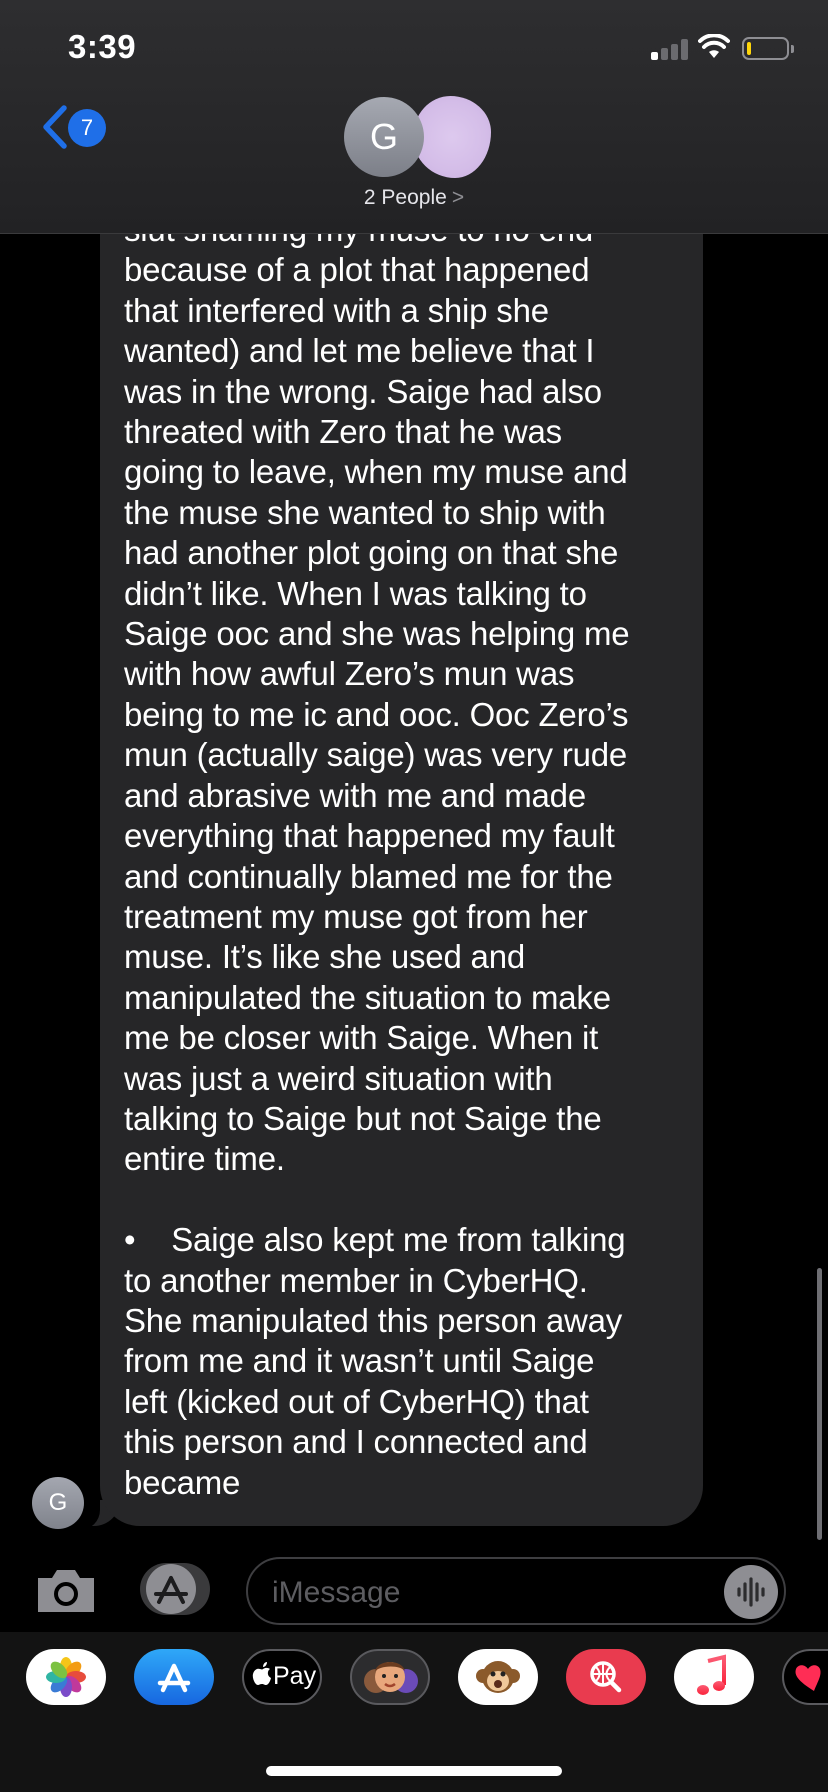  Describe the element at coordinates (671, 49) in the screenshot. I see `cellular-signal-icon` at that location.